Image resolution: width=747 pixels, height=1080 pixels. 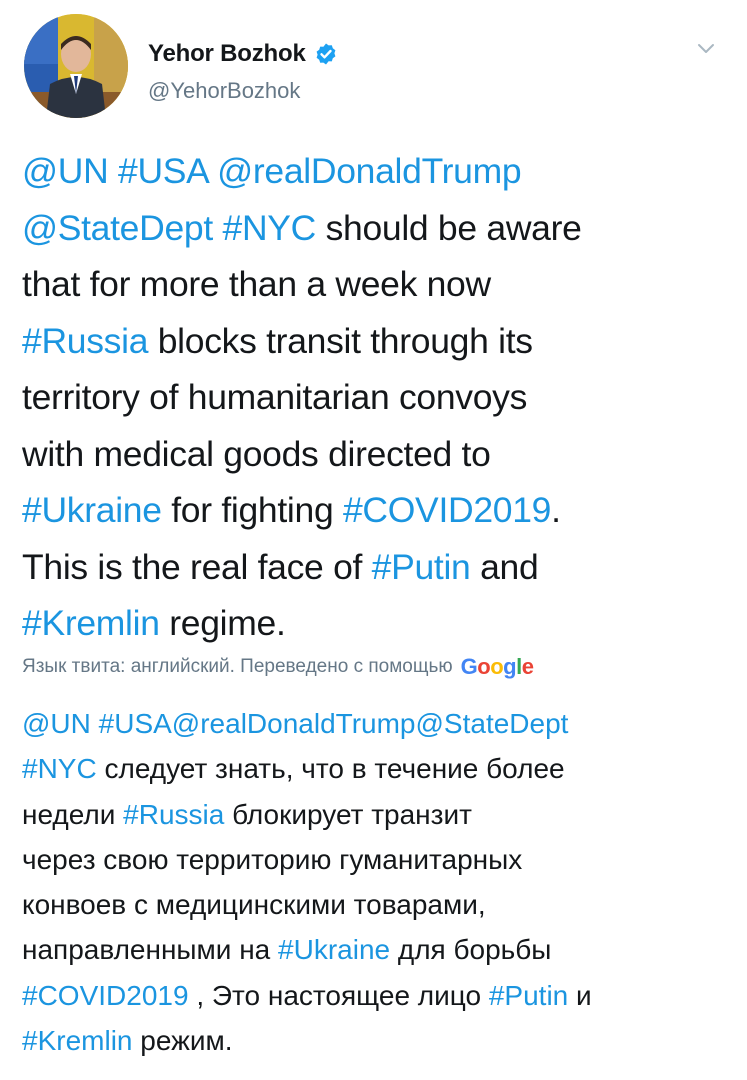 What do you see at coordinates (73, 814) in the screenshot?
I see `text-segment: недели` at bounding box center [73, 814].